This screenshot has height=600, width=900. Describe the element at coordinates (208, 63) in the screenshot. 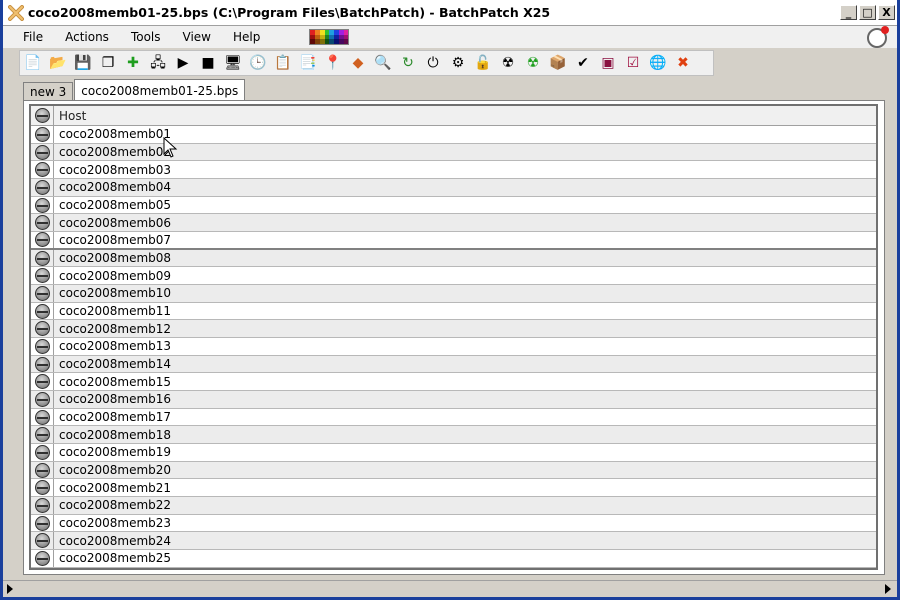

I see `stop-icon: ■` at that location.